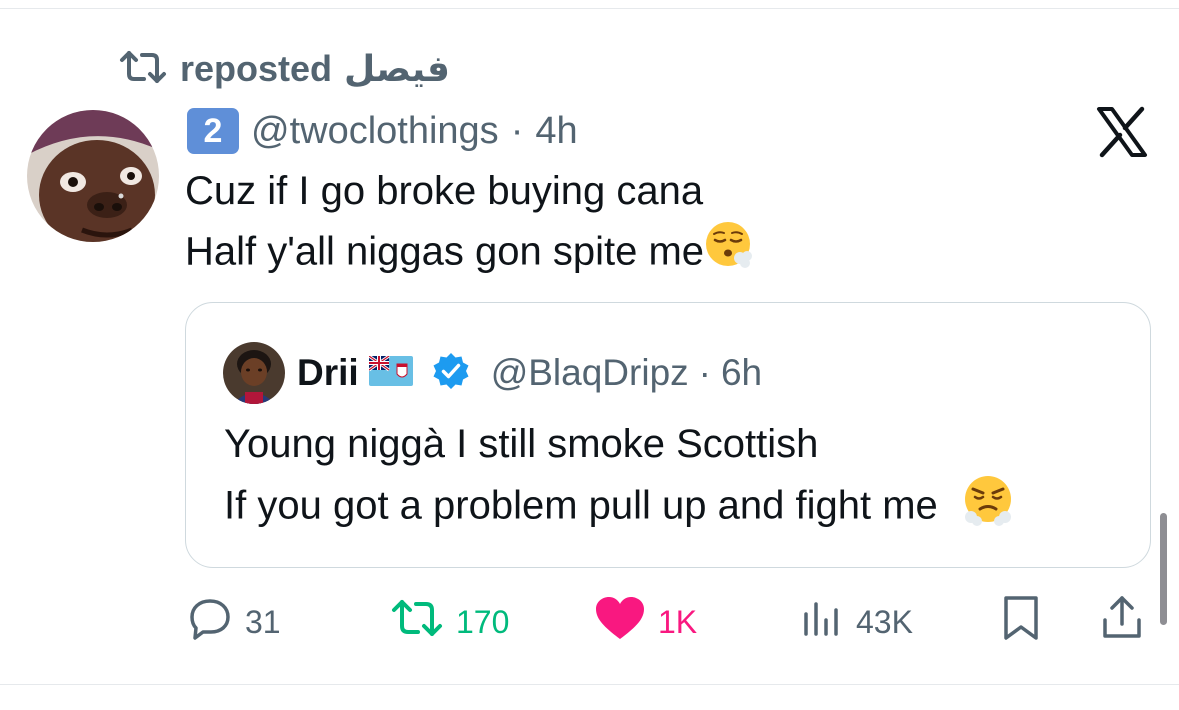 This screenshot has width=1179, height=710. What do you see at coordinates (263, 621) in the screenshot?
I see `reply-count: 31` at bounding box center [263, 621].